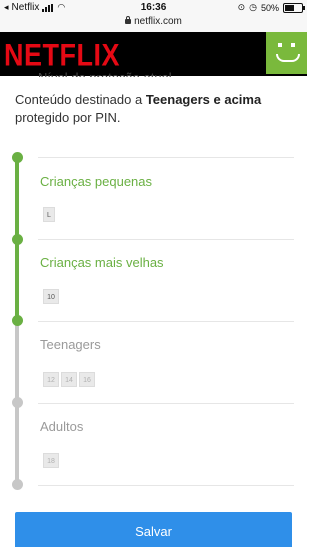 Image resolution: width=320 pixels, height=547 pixels. Describe the element at coordinates (102, 262) in the screenshot. I see `level-label-older-kids: Crianças mais velhas` at that location.